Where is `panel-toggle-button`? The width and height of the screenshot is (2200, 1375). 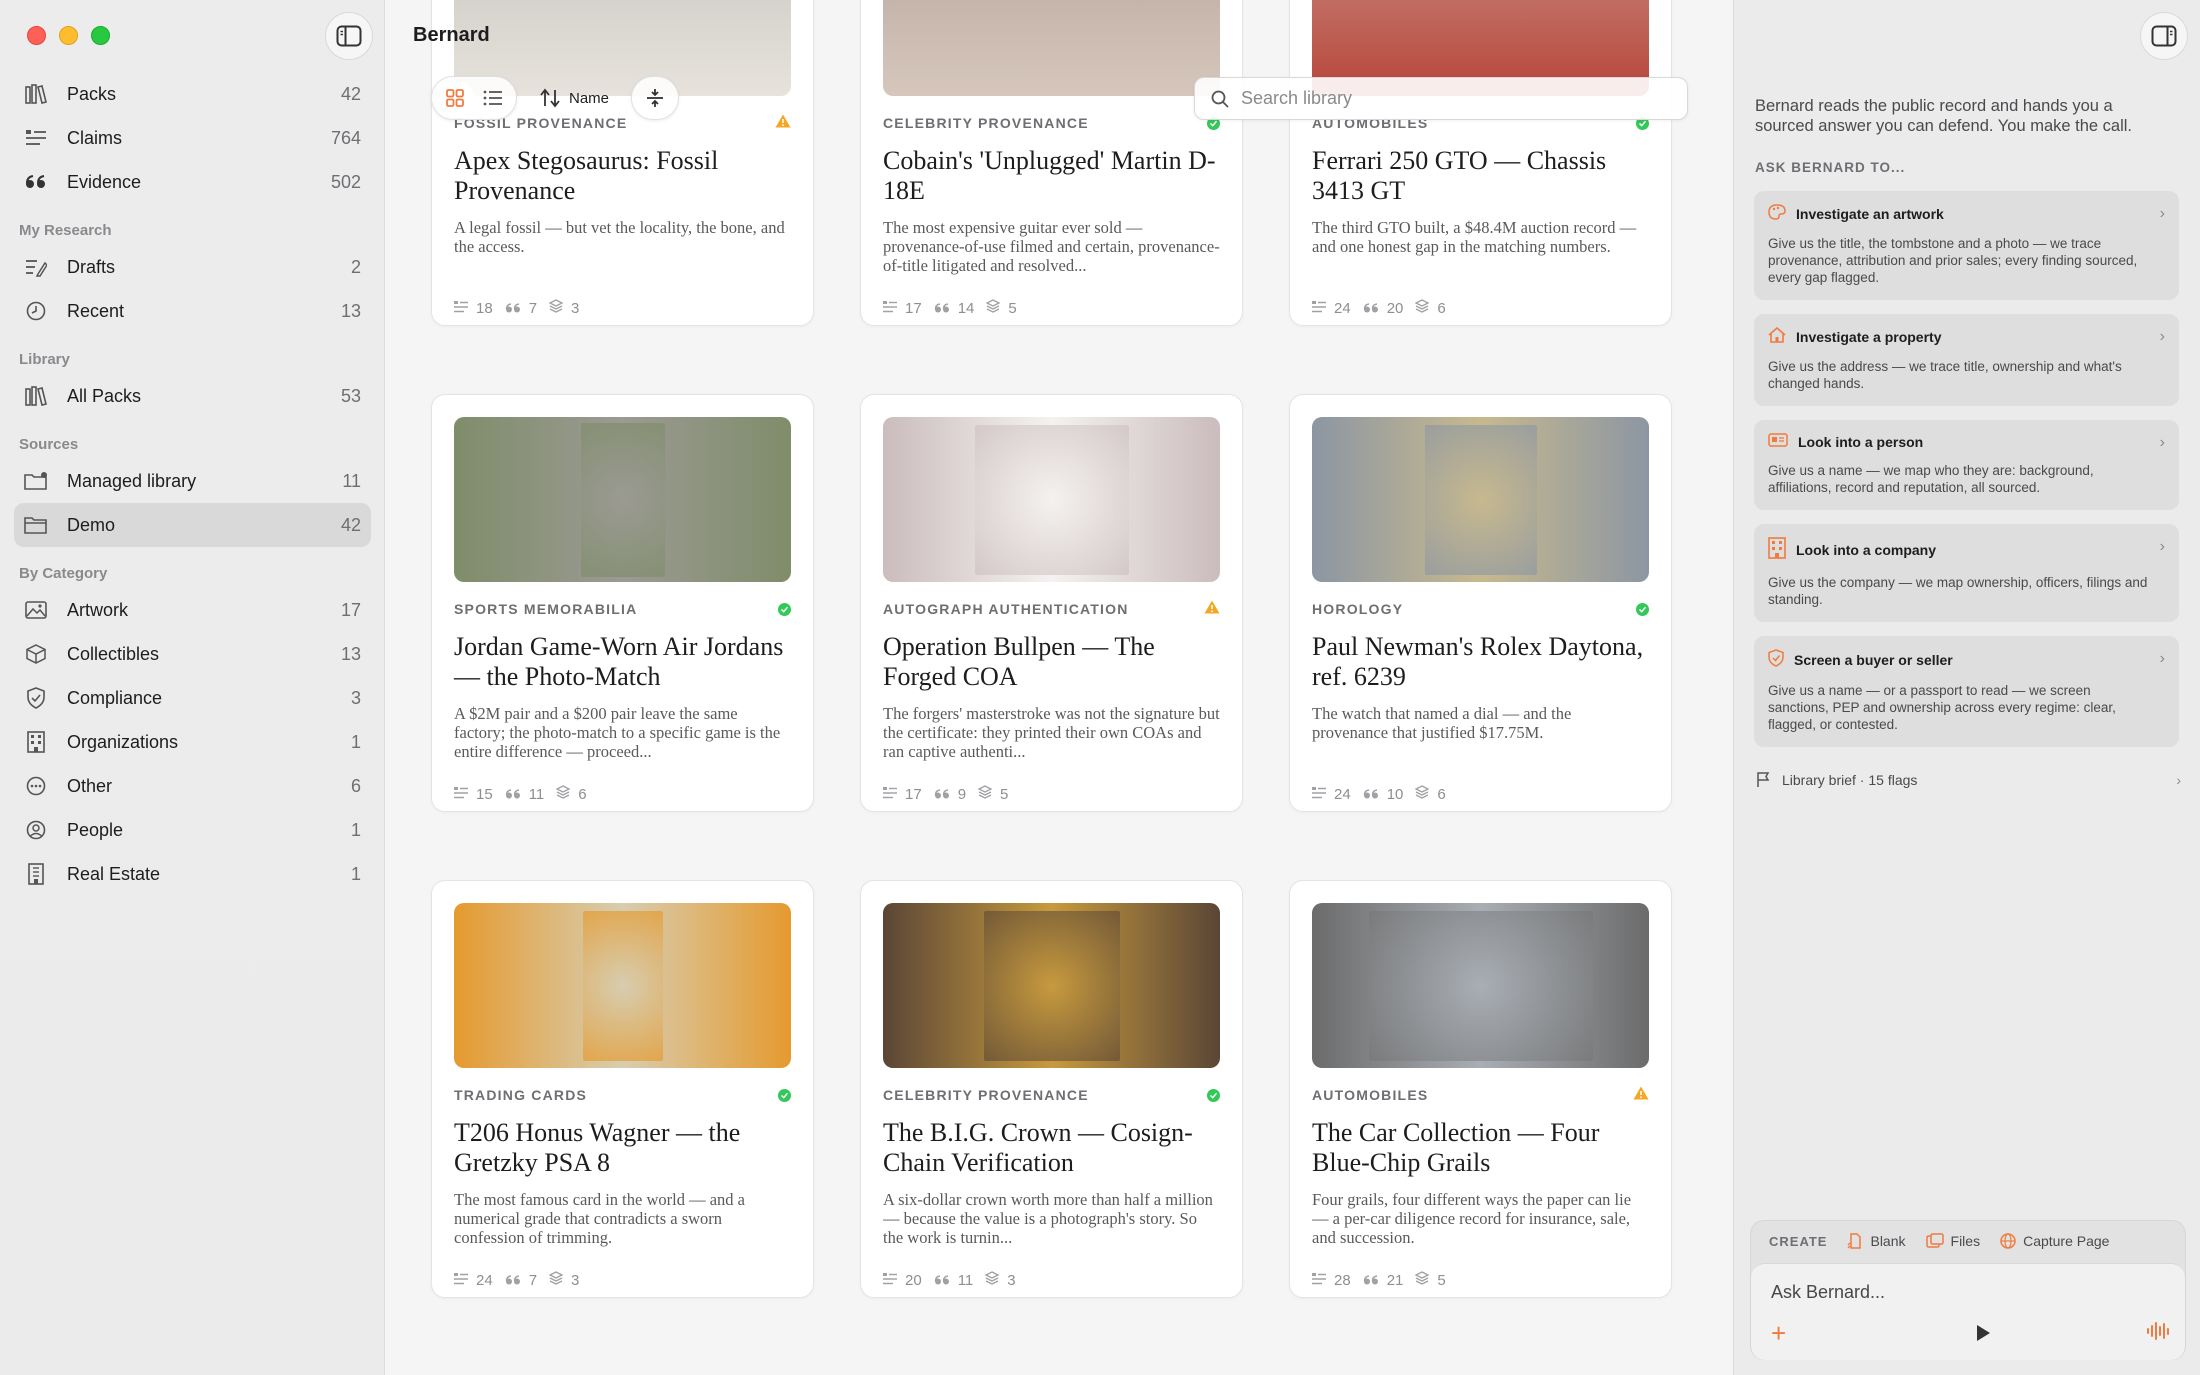 panel-toggle-button is located at coordinates (2164, 36).